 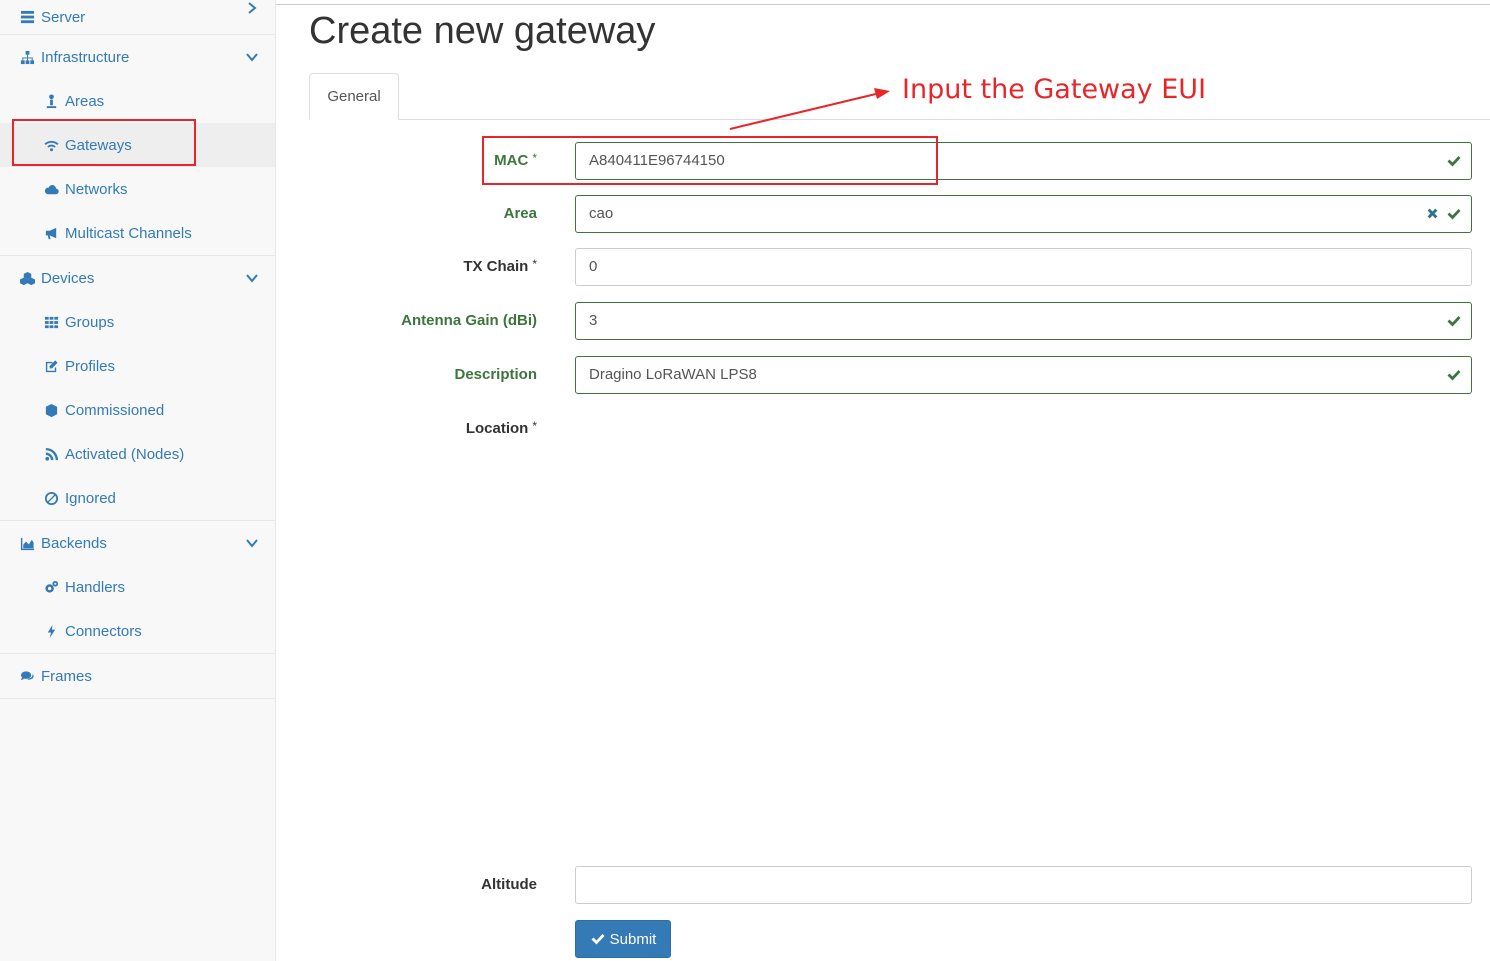 I want to click on form-row-area: Area cao, so click(x=890, y=214).